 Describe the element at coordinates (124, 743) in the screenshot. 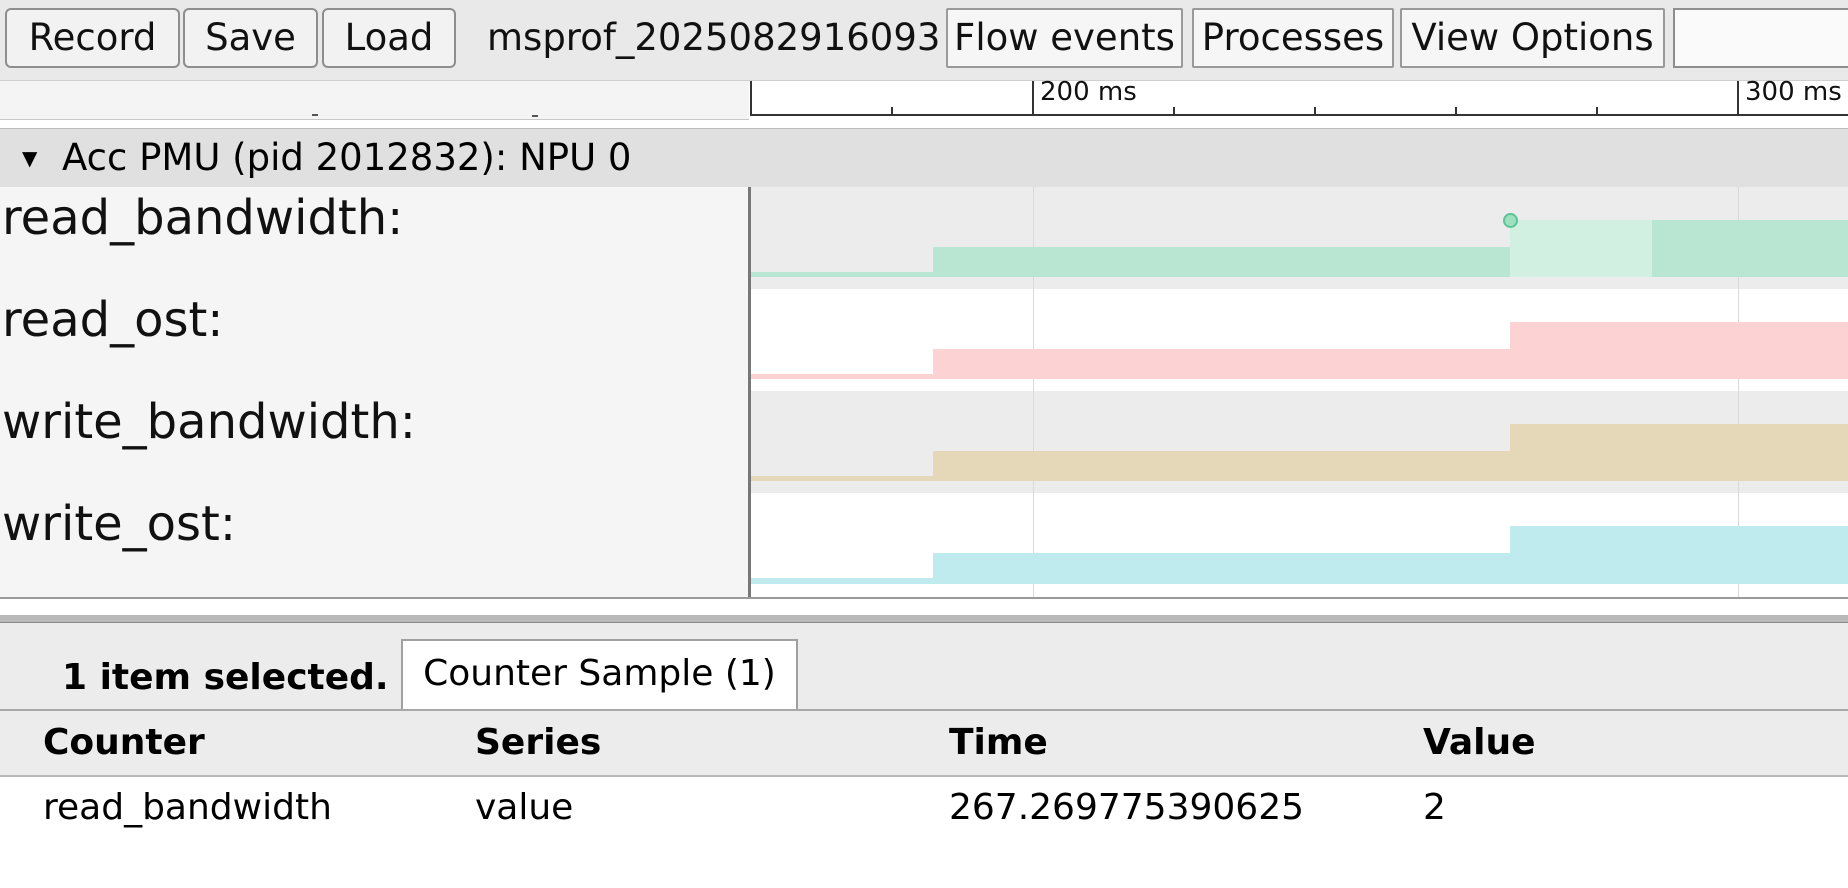

I see `column-header-counter: Counter` at that location.